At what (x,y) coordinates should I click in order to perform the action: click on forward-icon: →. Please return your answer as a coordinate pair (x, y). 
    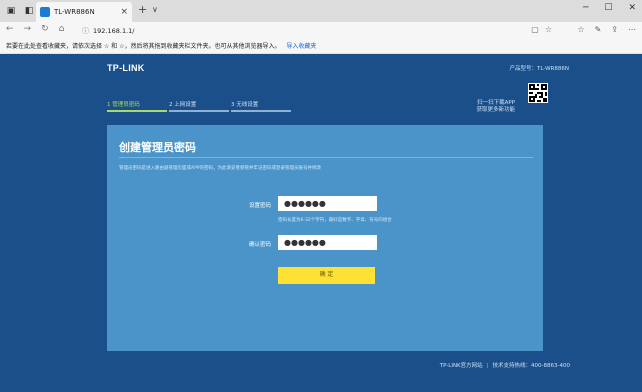
    Looking at the image, I should click on (28, 29).